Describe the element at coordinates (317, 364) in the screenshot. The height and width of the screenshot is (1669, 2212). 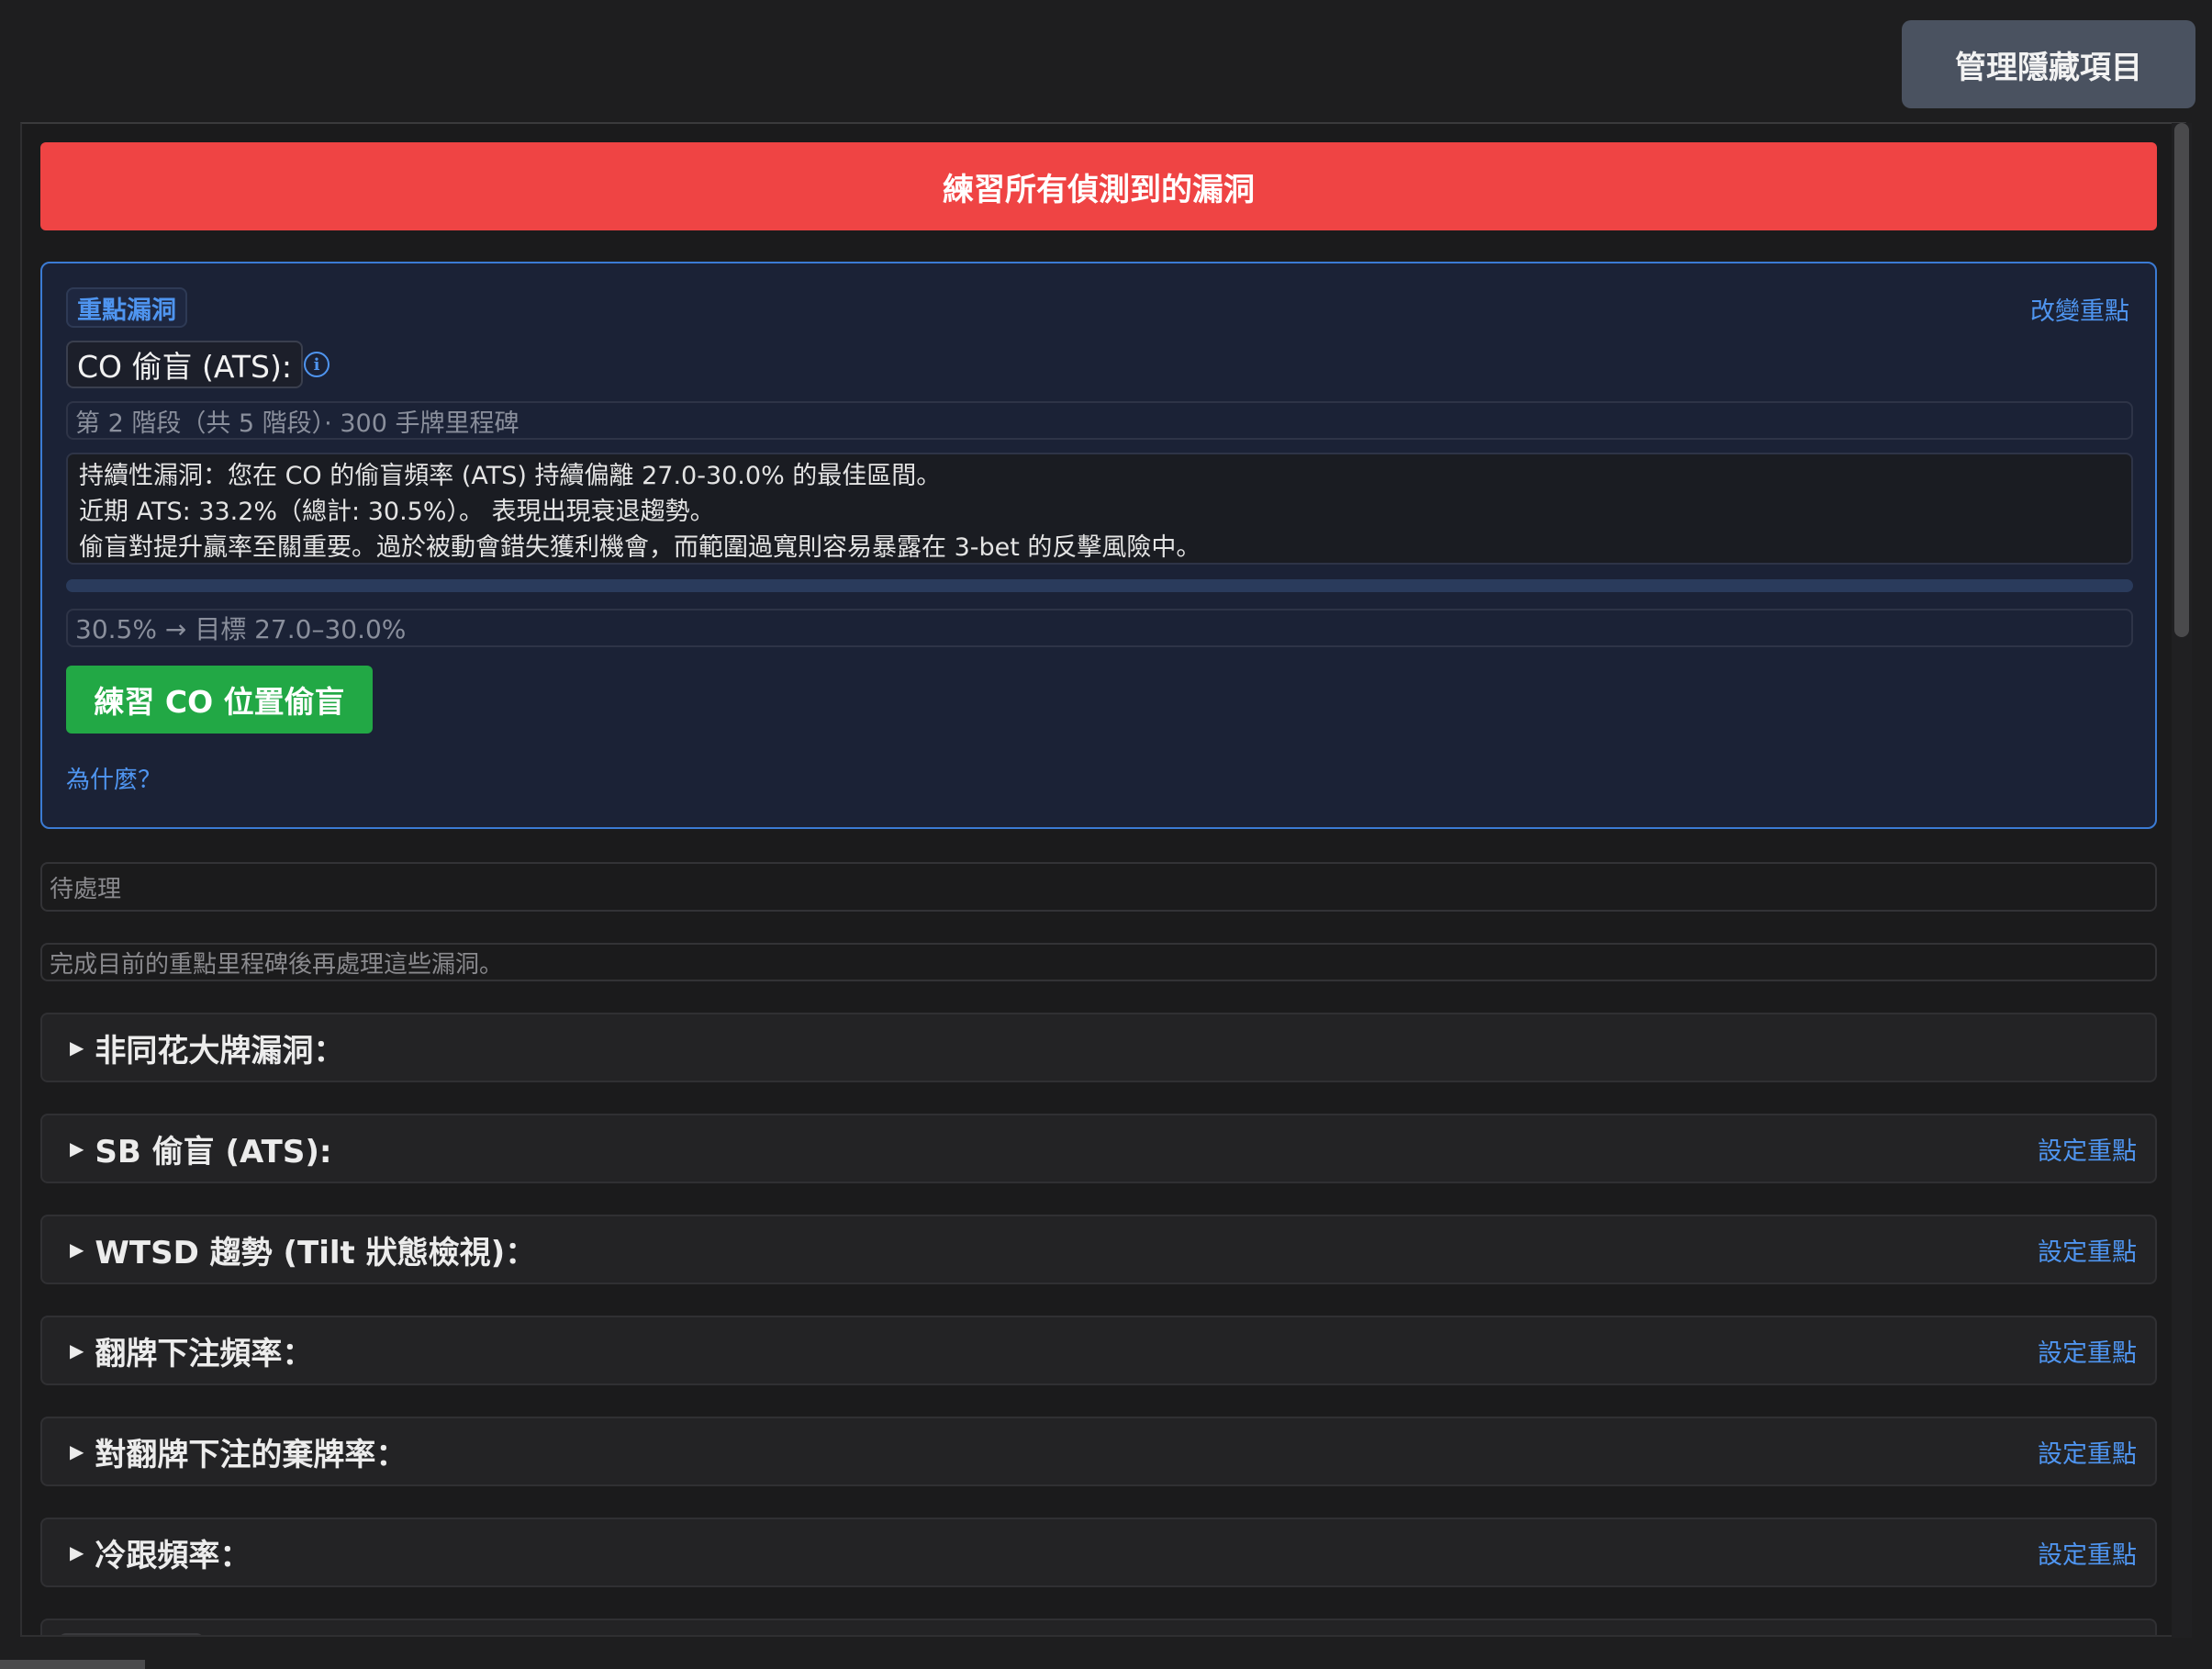
I see `info-circle-icon: i` at that location.